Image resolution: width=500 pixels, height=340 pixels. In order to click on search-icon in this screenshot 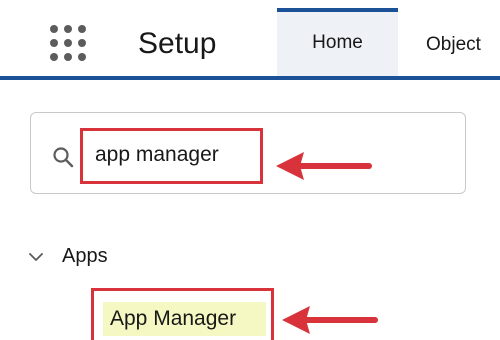, I will do `click(63, 157)`.